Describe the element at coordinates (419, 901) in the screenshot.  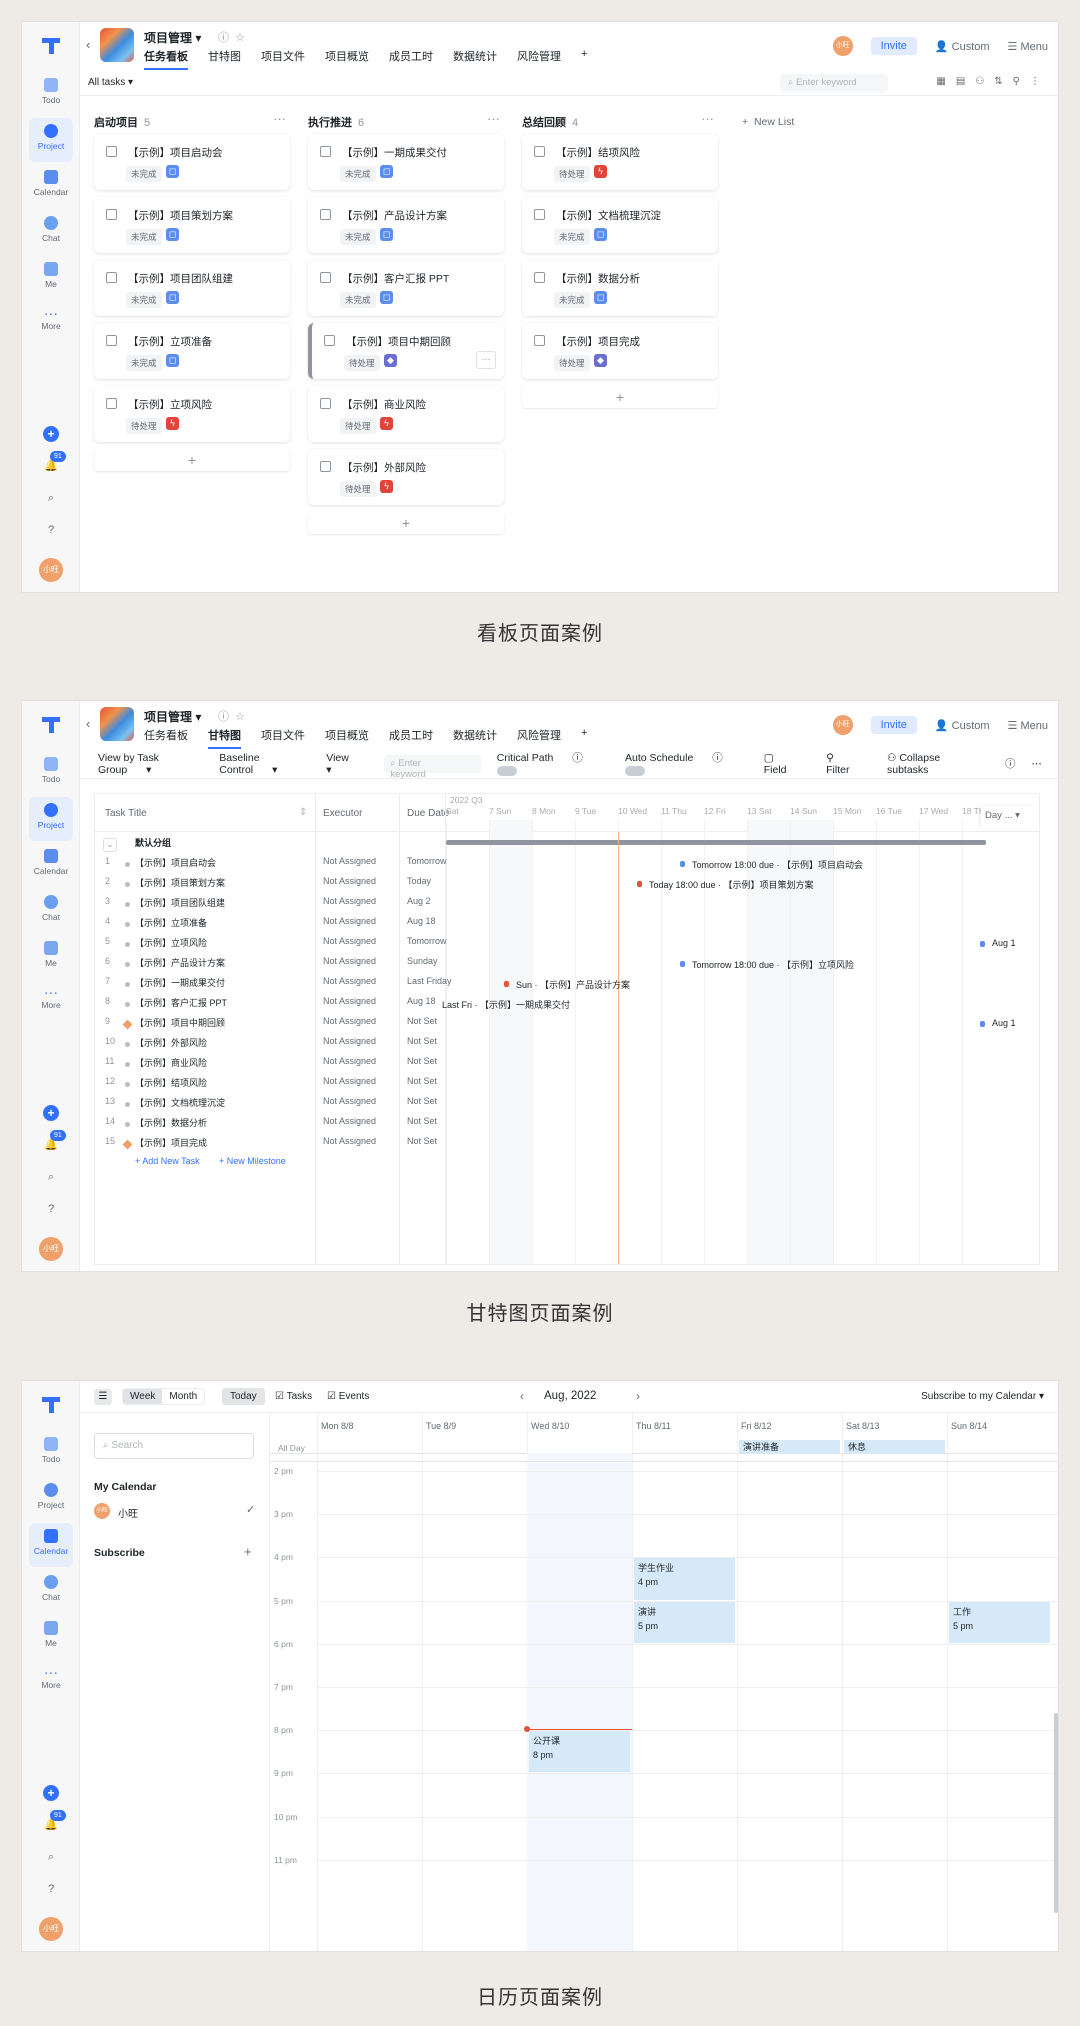
I see `task-due-date: Aug 2` at that location.